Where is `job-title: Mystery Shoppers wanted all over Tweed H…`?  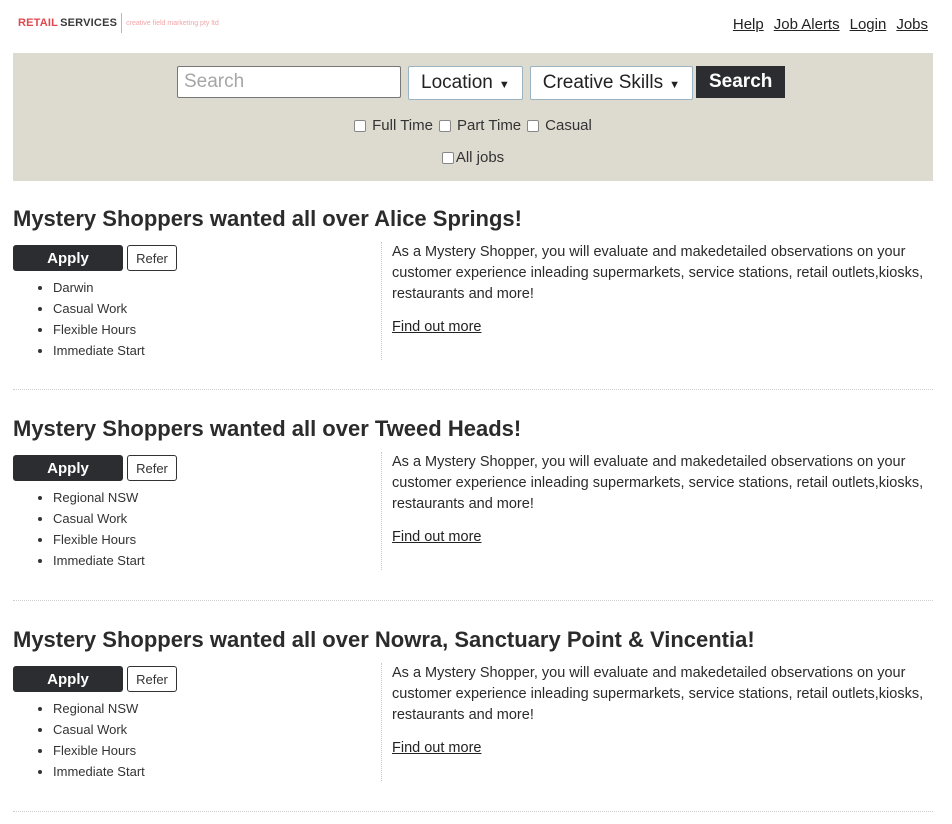 job-title: Mystery Shoppers wanted all over Tweed H… is located at coordinates (473, 429).